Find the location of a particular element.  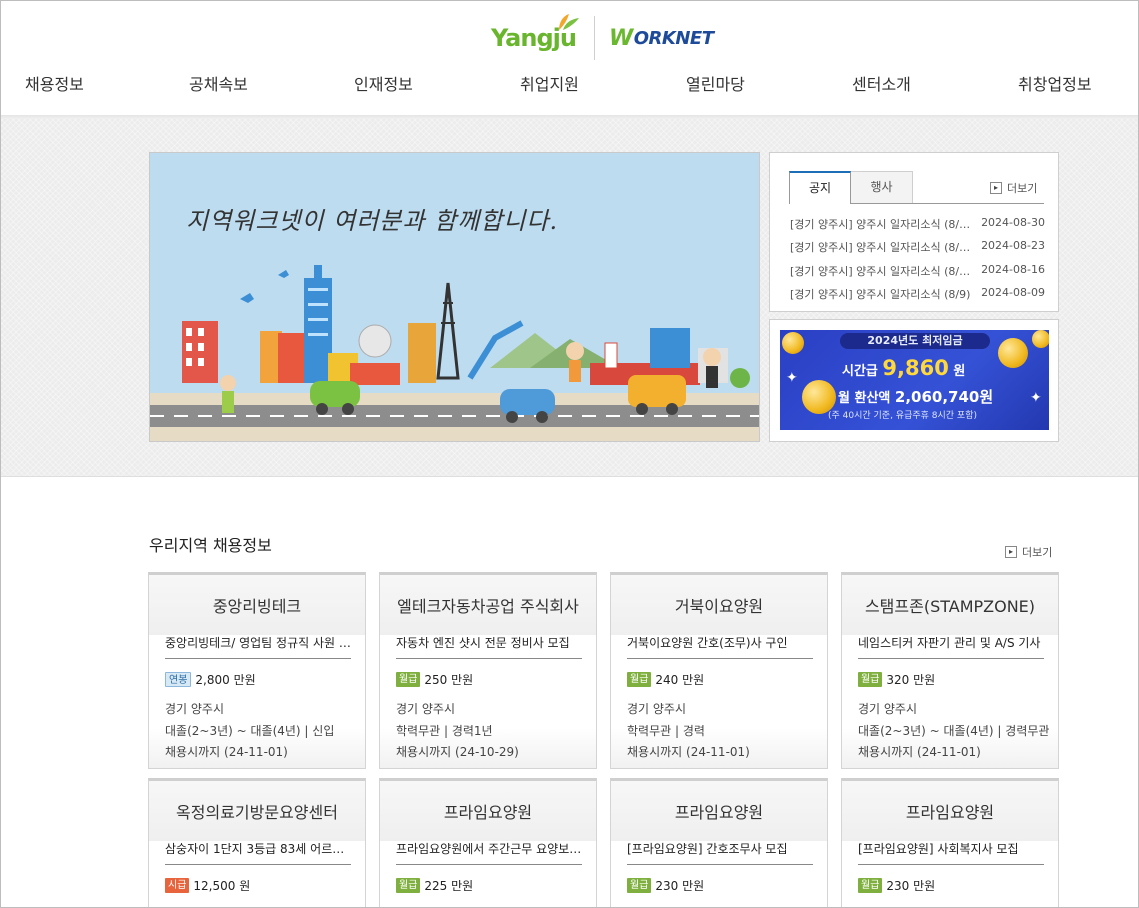

nav-item-employment-support: 취업지원 is located at coordinates (549, 83).